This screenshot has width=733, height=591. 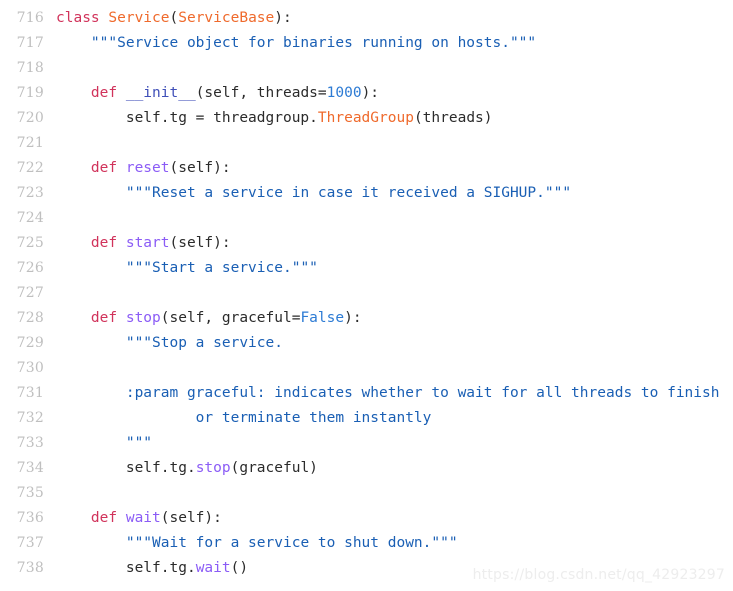 What do you see at coordinates (366, 218) in the screenshot?
I see `code-line: 724` at bounding box center [366, 218].